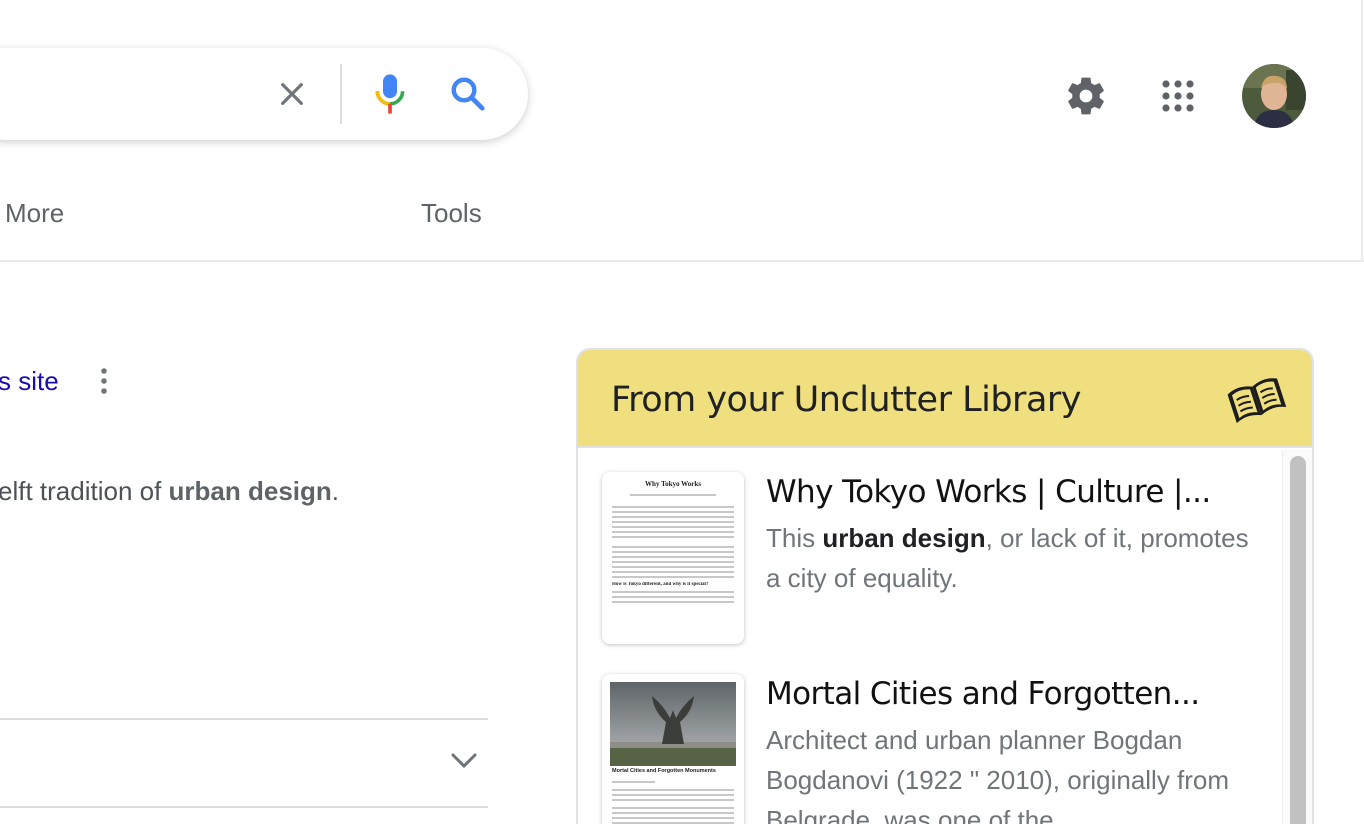 This screenshot has width=1364, height=824. What do you see at coordinates (664, 771) in the screenshot?
I see `thumbnail-heading: Mortal Cities and Forgotten Monuments` at bounding box center [664, 771].